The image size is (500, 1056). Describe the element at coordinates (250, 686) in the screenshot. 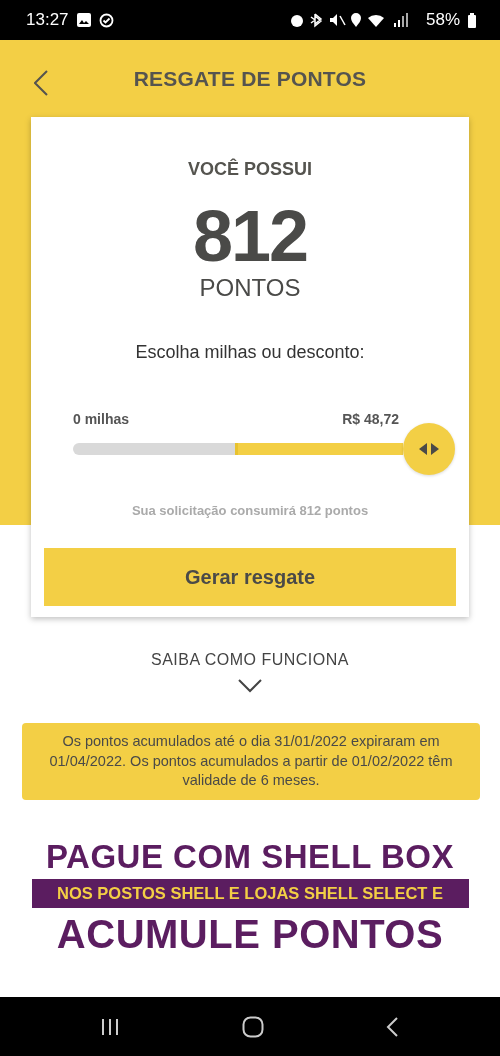

I see `chevron-down-icon` at that location.